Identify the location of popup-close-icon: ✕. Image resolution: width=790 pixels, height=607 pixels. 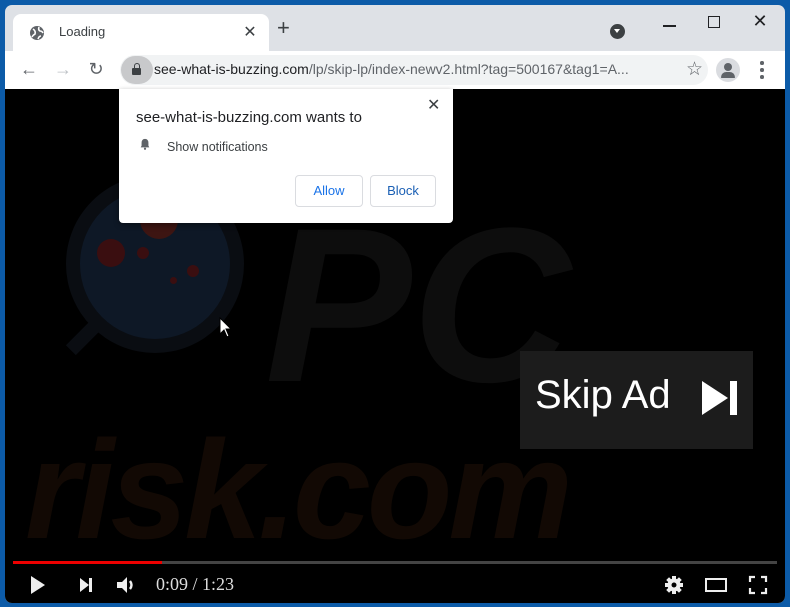
(433, 105).